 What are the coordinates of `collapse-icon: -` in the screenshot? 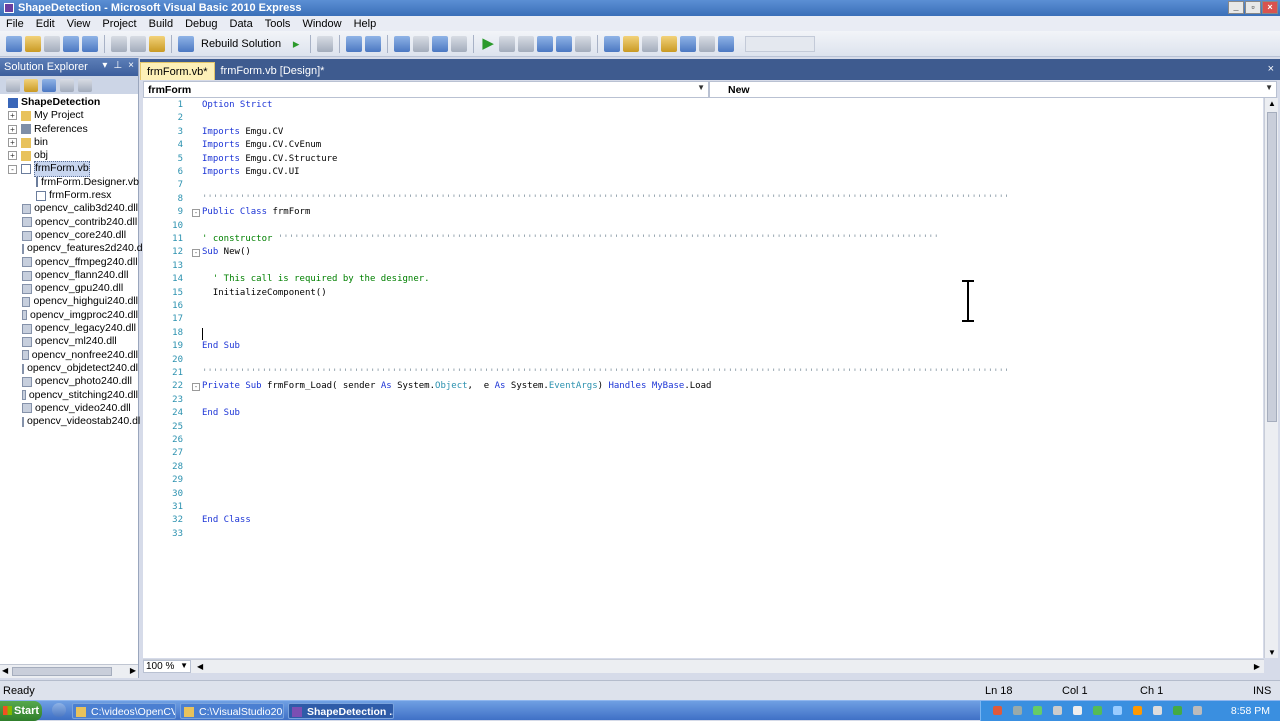 It's located at (12, 169).